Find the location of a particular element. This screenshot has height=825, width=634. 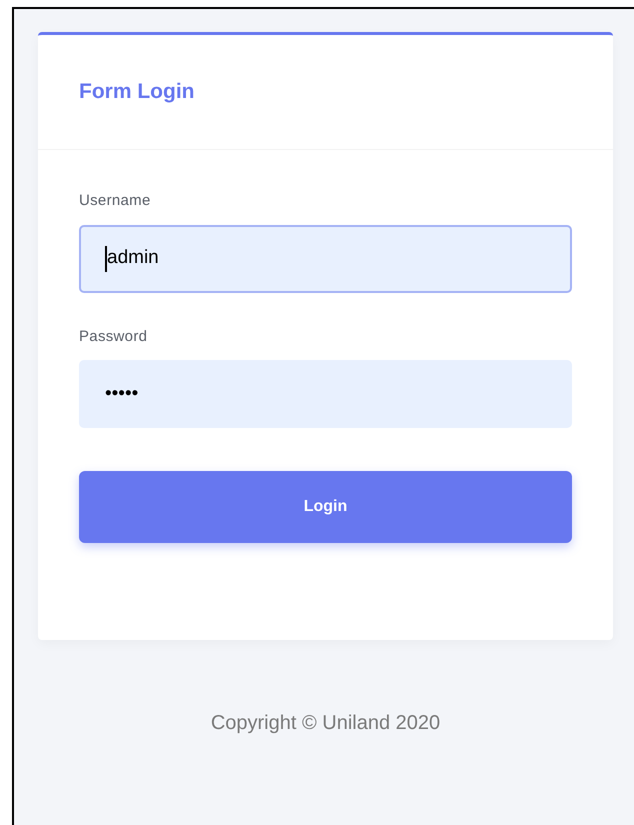

card-title: Form Login is located at coordinates (136, 92).